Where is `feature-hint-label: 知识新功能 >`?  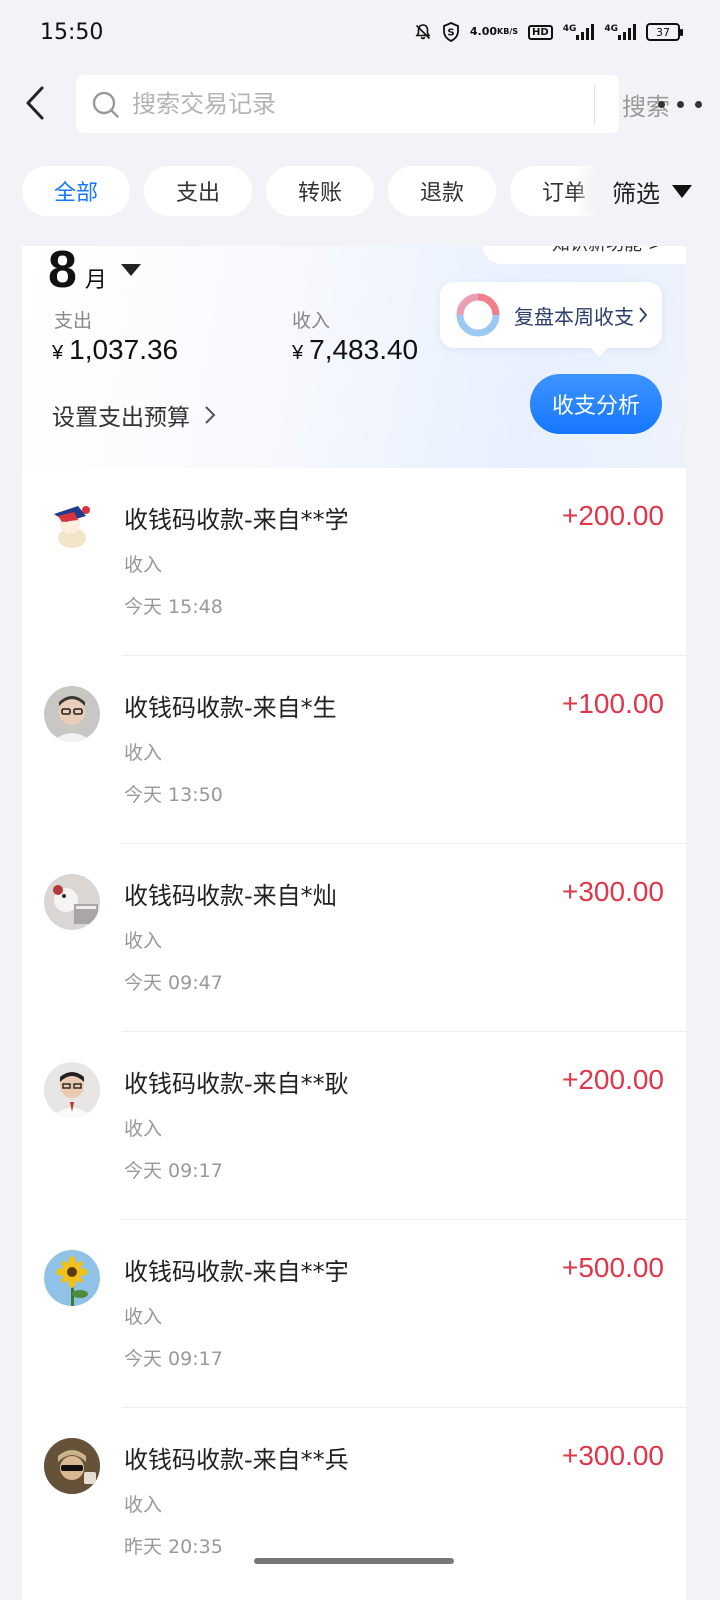 feature-hint-label: 知识新功能 > is located at coordinates (607, 251).